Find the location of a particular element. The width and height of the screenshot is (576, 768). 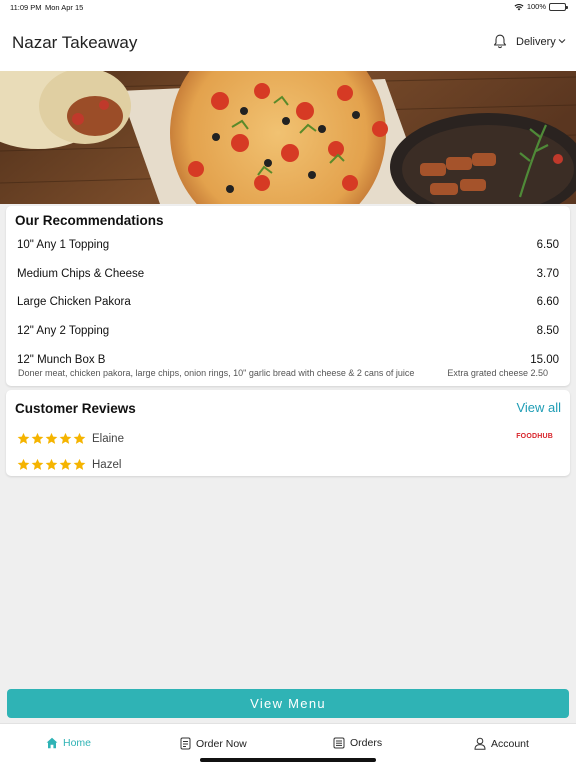

review-item: Elaine is located at coordinates (70, 438).